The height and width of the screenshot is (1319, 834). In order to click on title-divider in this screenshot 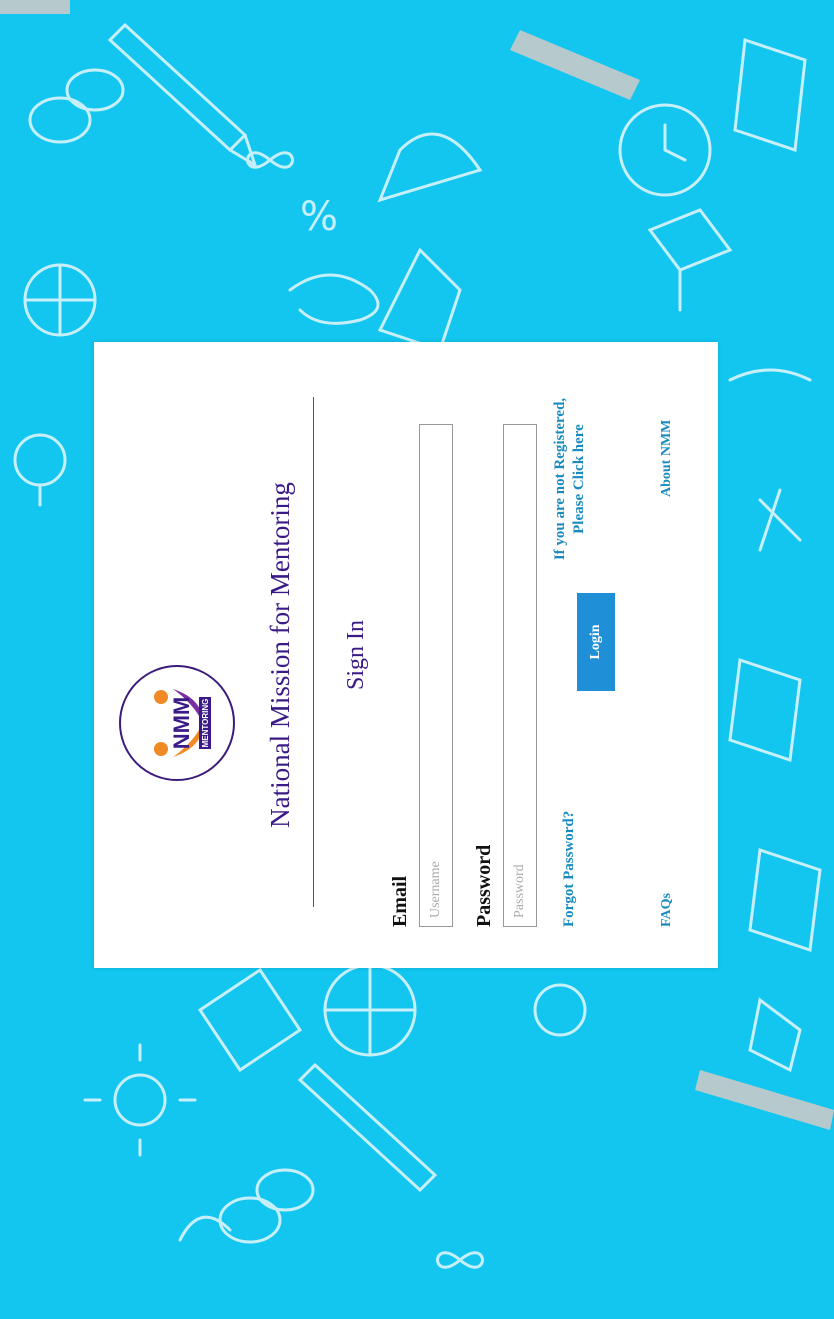, I will do `click(313, 652)`.